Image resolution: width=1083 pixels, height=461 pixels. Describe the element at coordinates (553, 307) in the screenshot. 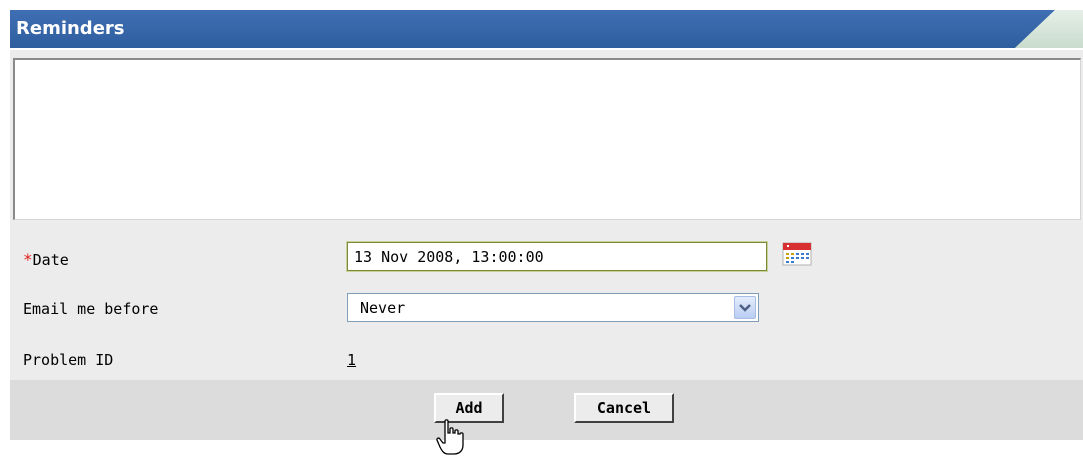

I see `email-before-select: Never` at that location.